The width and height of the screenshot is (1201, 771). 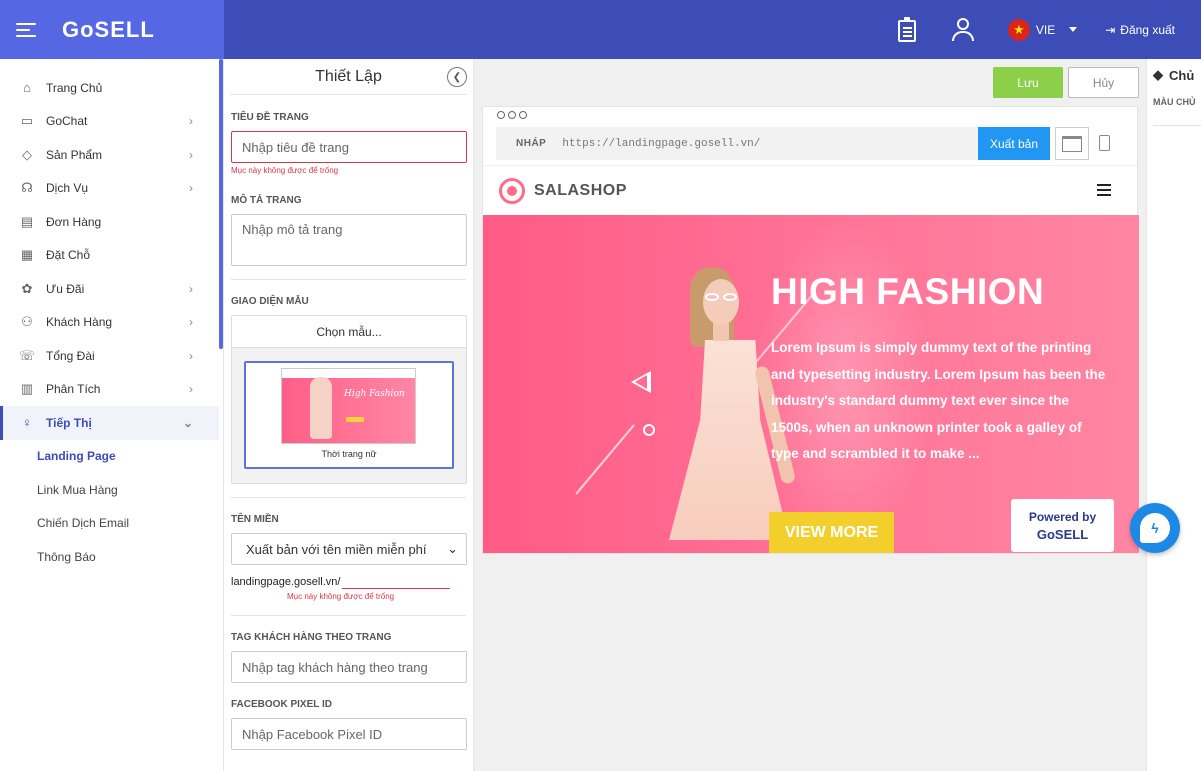 I want to click on page-title-input: Nhập tiêu đề trang, so click(x=349, y=147).